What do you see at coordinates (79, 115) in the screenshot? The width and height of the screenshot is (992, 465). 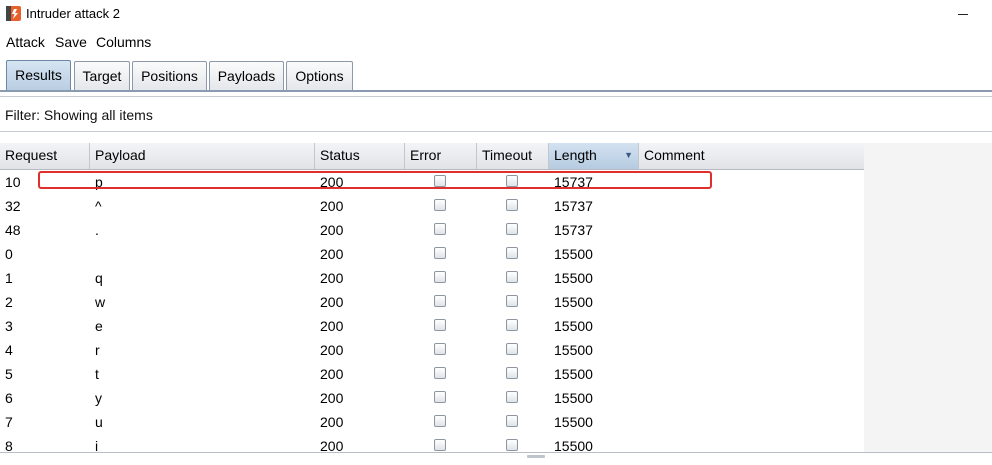 I see `filter-label: Filter: Showing all items` at bounding box center [79, 115].